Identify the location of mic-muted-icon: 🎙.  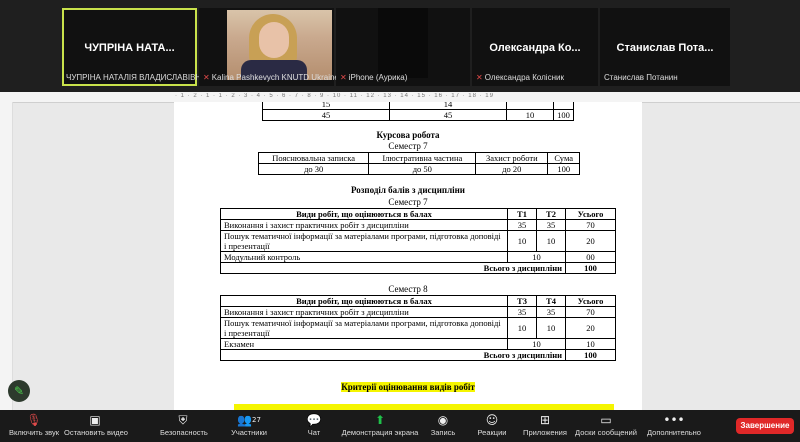
(34, 420).